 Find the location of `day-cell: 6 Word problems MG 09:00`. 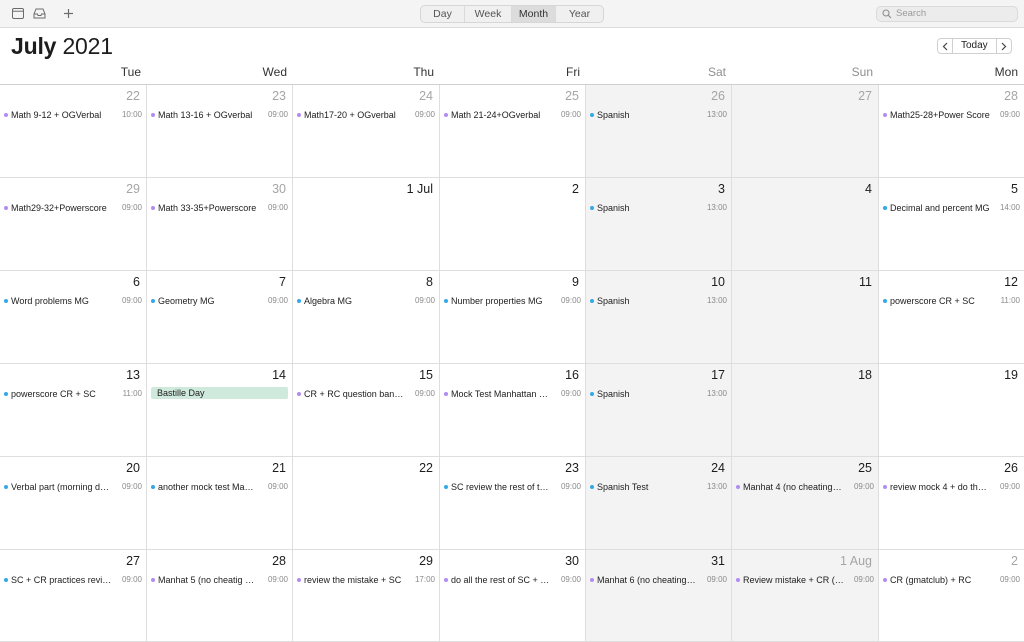

day-cell: 6 Word problems MG 09:00 is located at coordinates (73, 317).